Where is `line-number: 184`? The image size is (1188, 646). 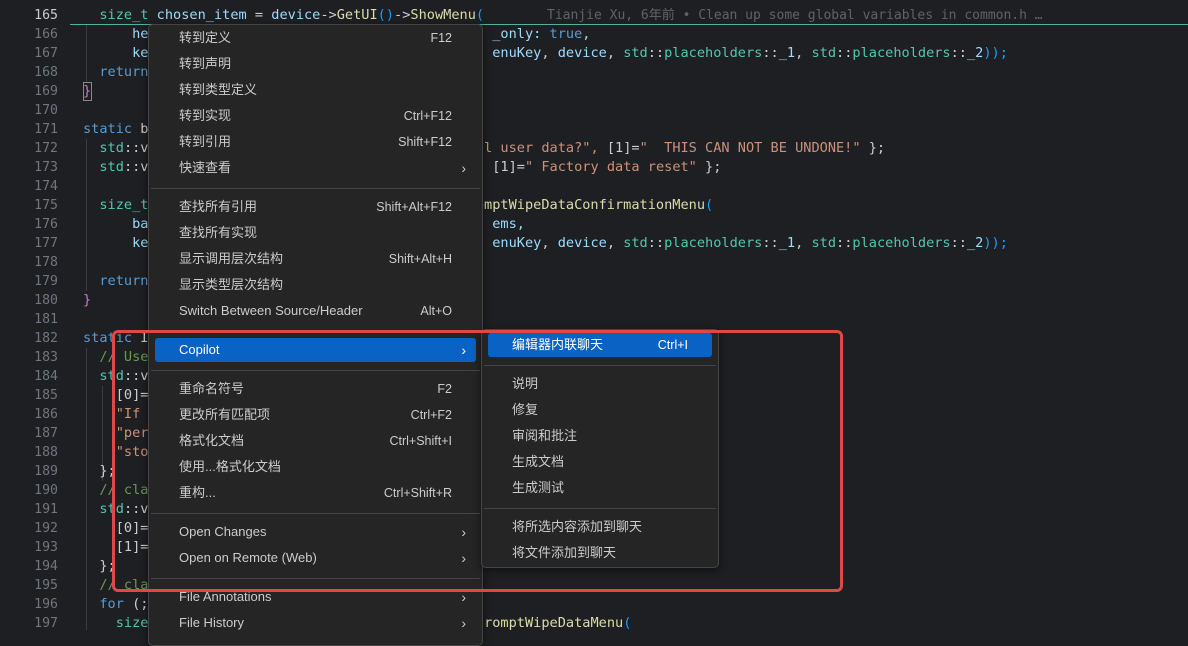
line-number: 184 is located at coordinates (46, 376).